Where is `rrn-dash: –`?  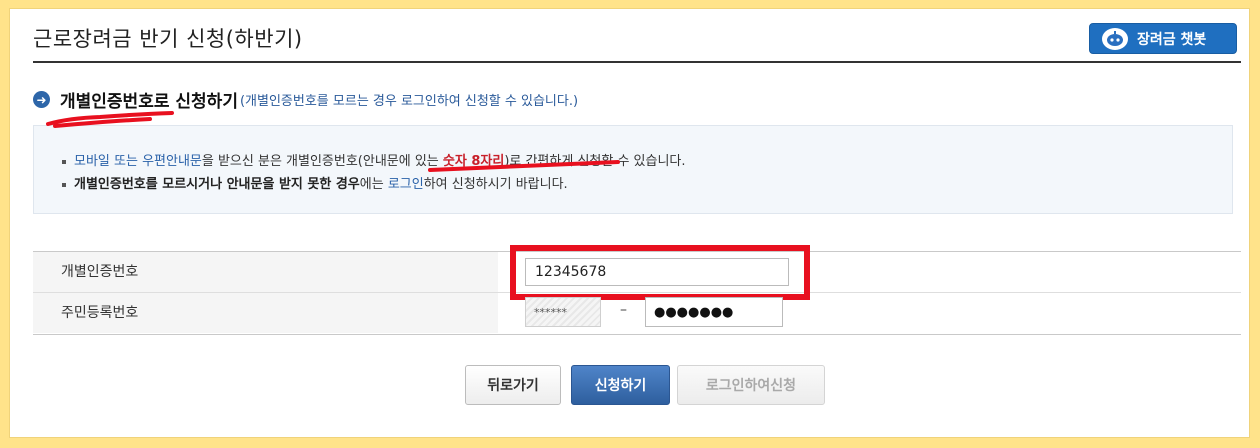
rrn-dash: – is located at coordinates (623, 310).